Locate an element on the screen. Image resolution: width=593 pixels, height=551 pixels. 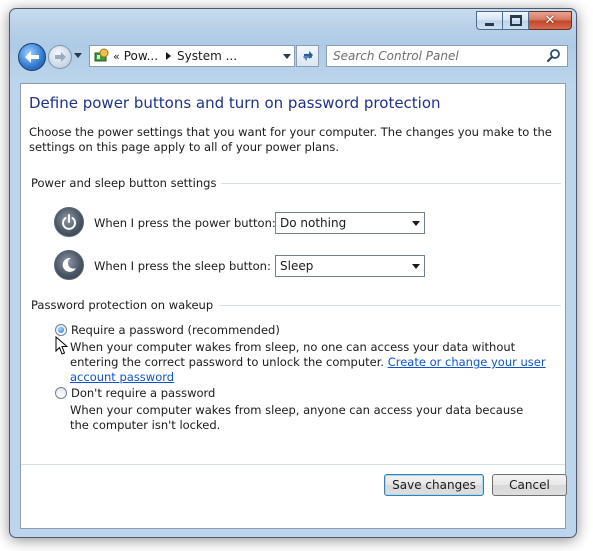
control-panel-icon is located at coordinates (101, 55).